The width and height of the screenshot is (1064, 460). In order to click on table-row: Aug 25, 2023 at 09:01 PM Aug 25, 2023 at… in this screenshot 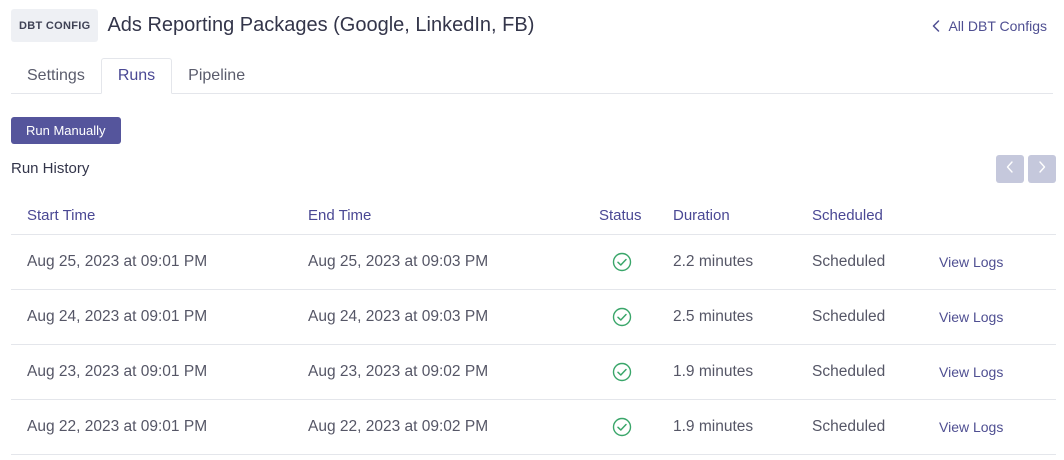, I will do `click(533, 262)`.